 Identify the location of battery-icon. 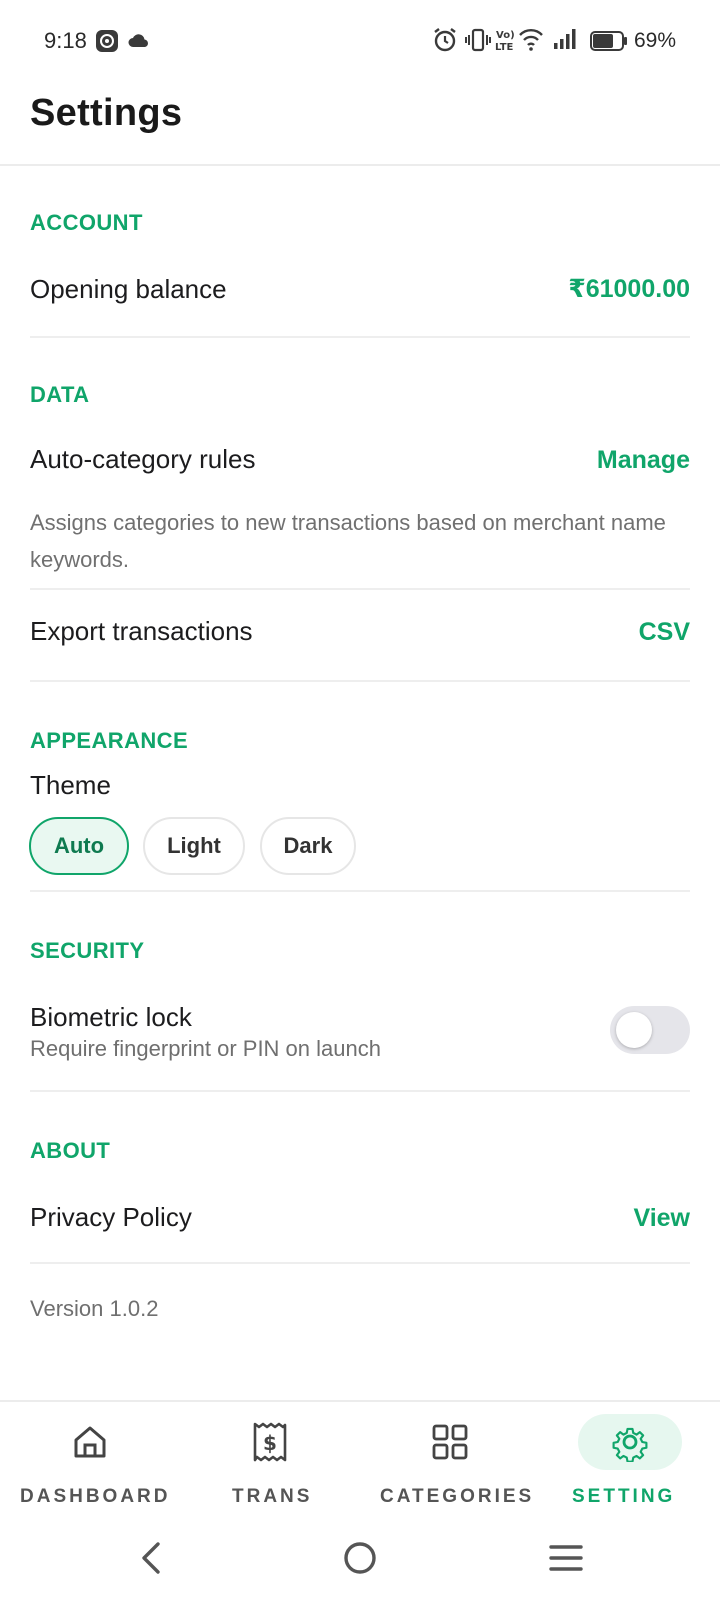
(609, 43).